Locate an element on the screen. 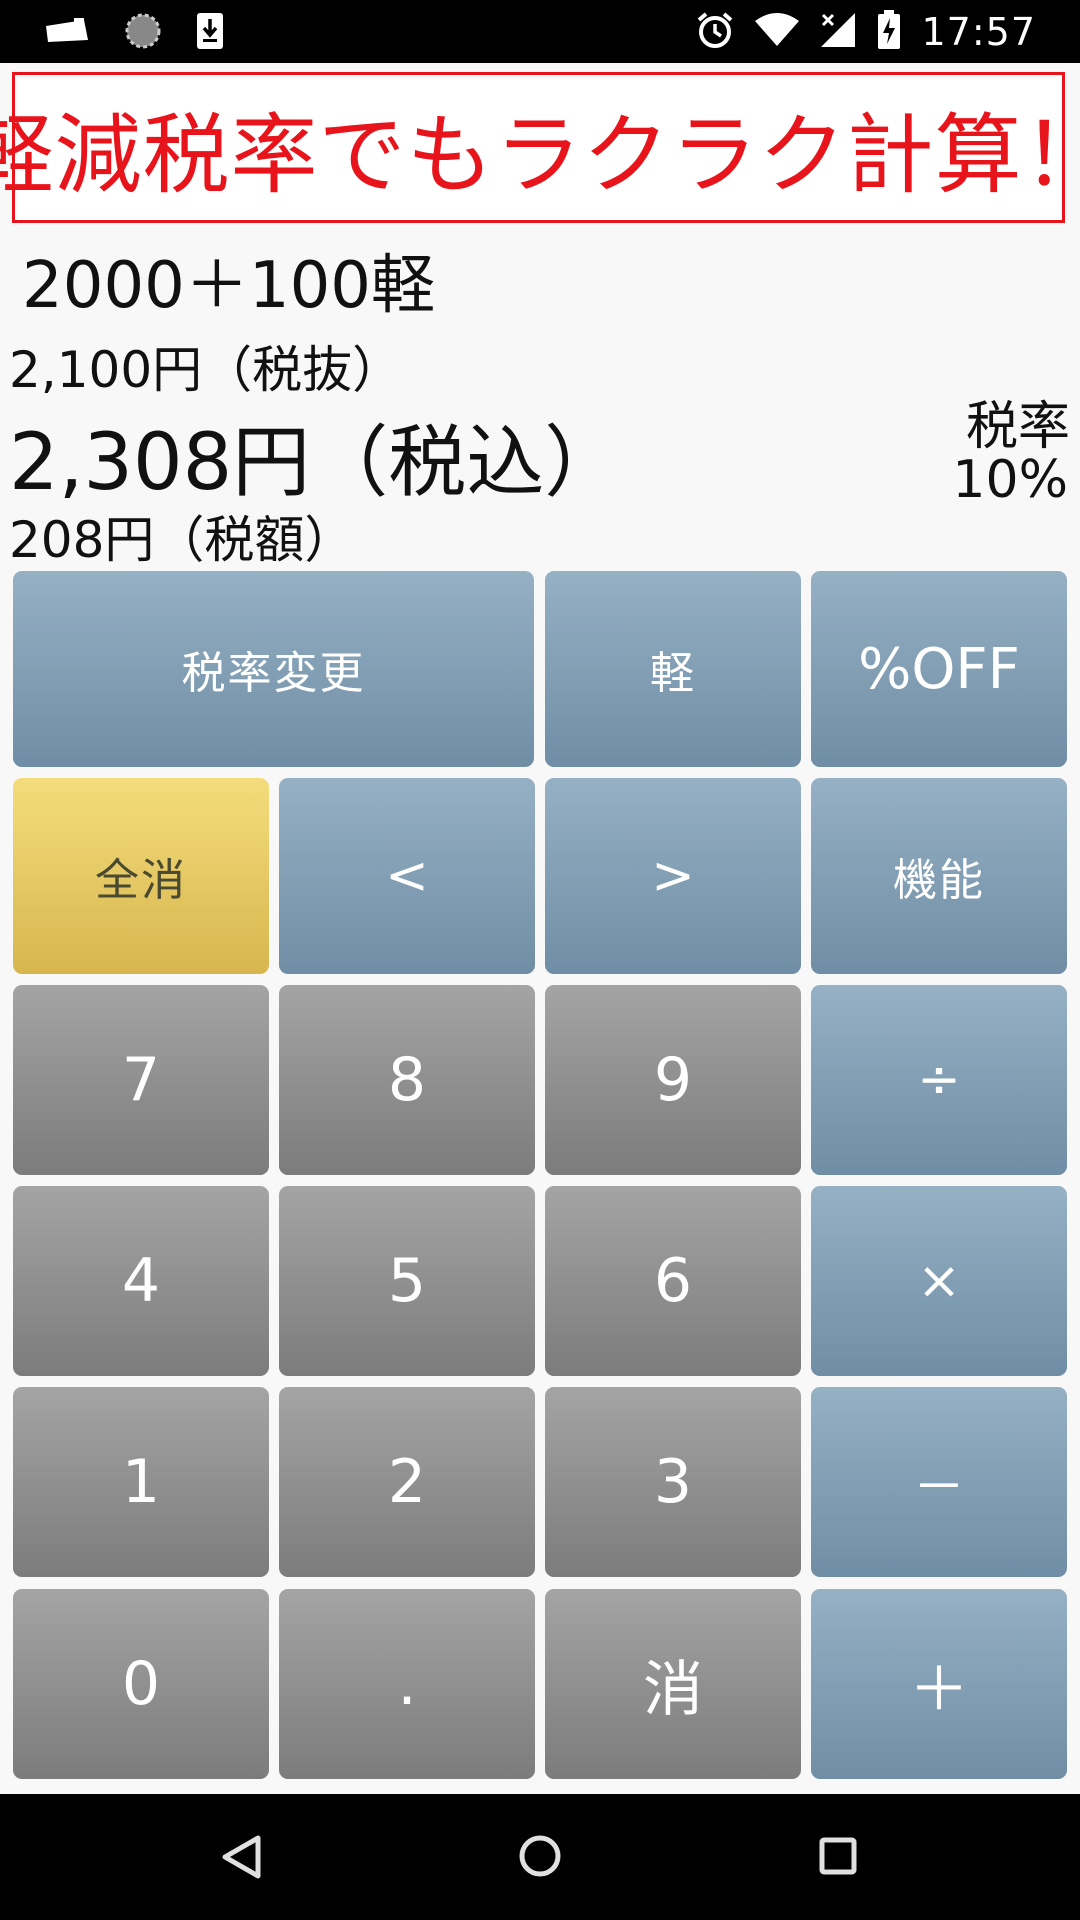  alarm-icon is located at coordinates (715, 32).